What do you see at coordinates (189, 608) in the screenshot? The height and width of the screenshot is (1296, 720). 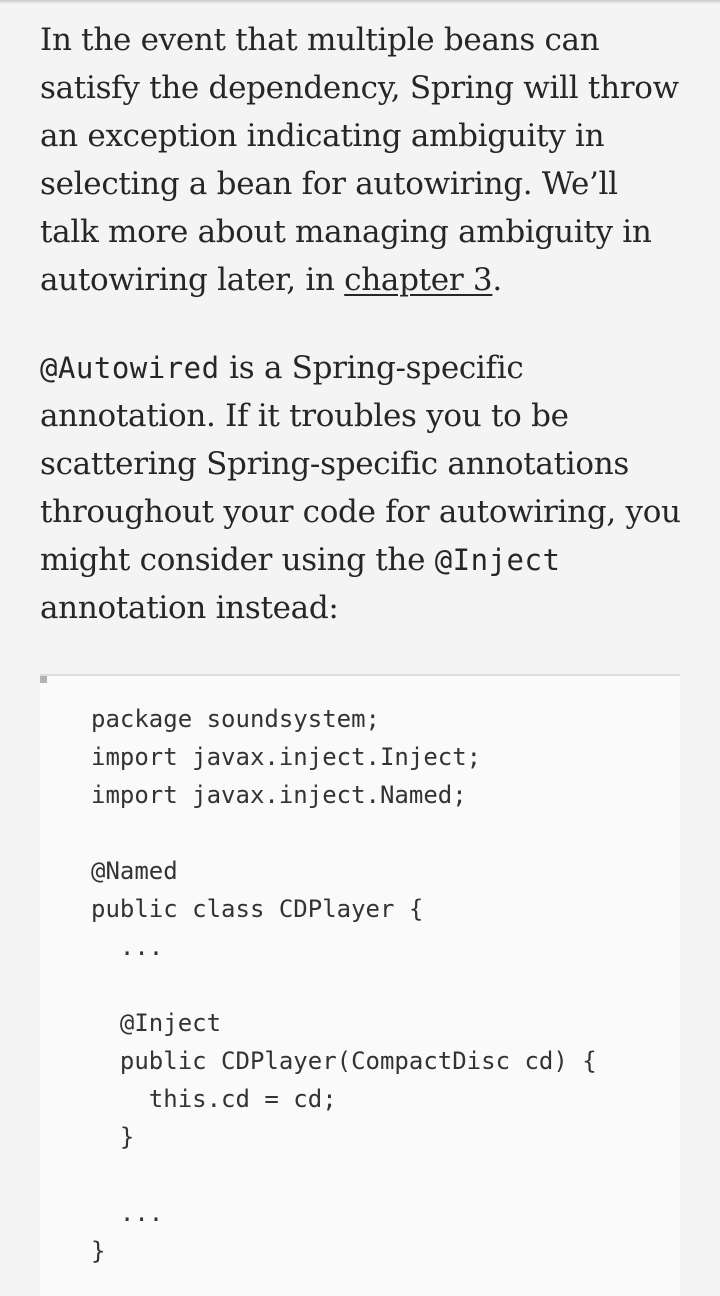 I see `paragraph-text: annotation instead:` at bounding box center [189, 608].